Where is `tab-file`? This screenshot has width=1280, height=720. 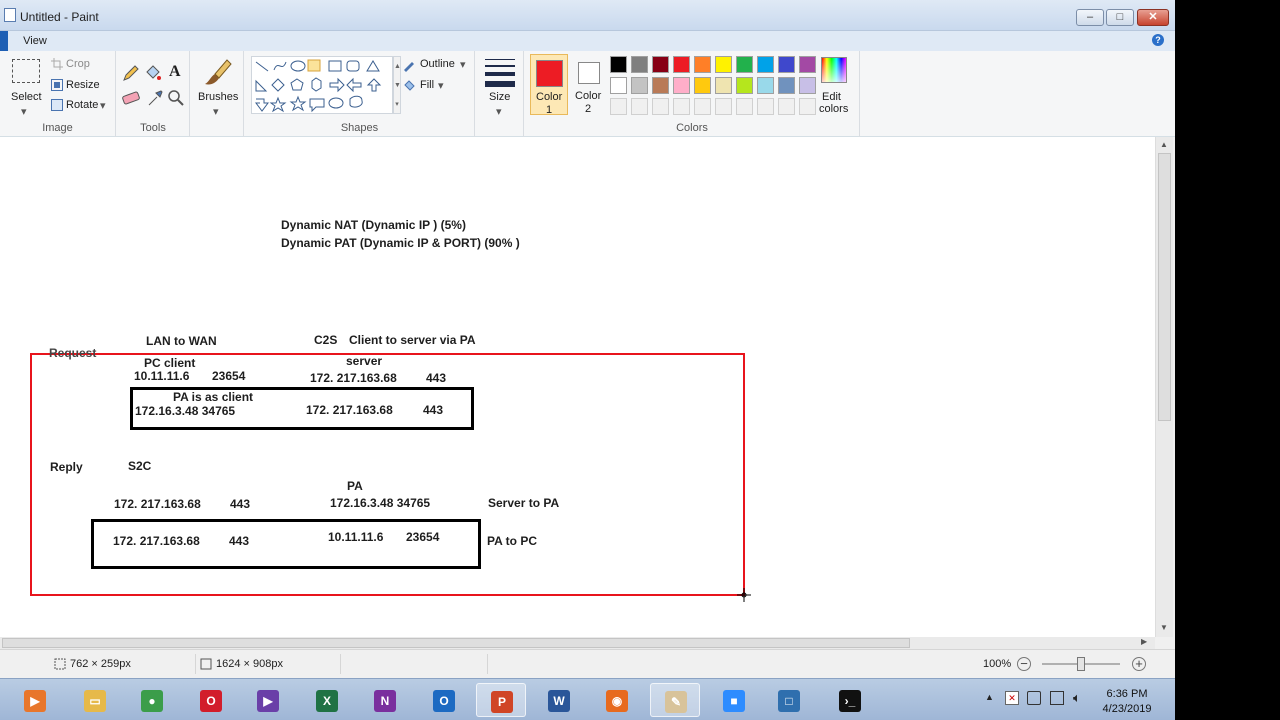 tab-file is located at coordinates (4, 41).